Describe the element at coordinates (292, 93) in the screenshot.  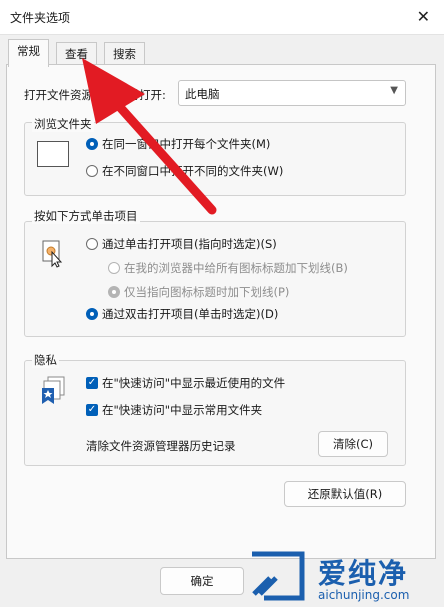
I see `open-explorer-select: 此电脑 ▼` at that location.